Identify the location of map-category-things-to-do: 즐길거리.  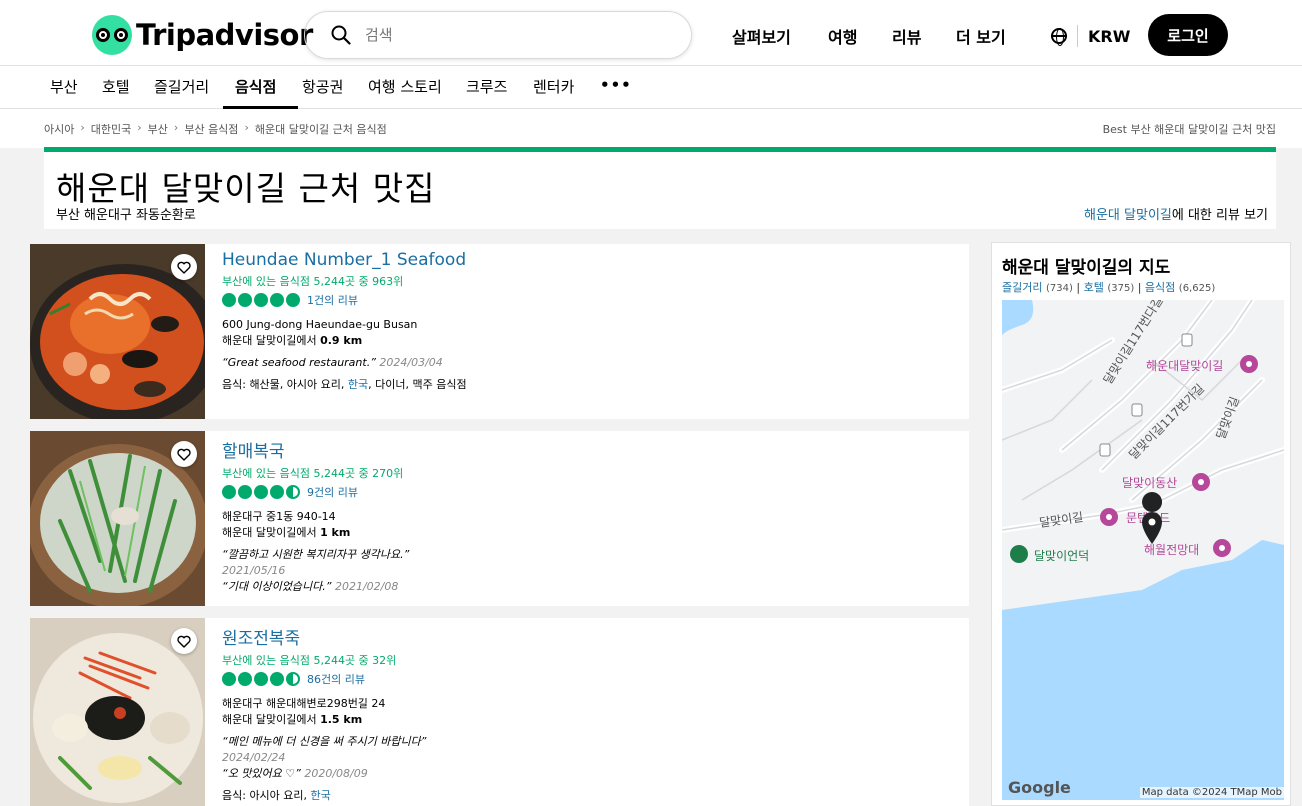
(1022, 287).